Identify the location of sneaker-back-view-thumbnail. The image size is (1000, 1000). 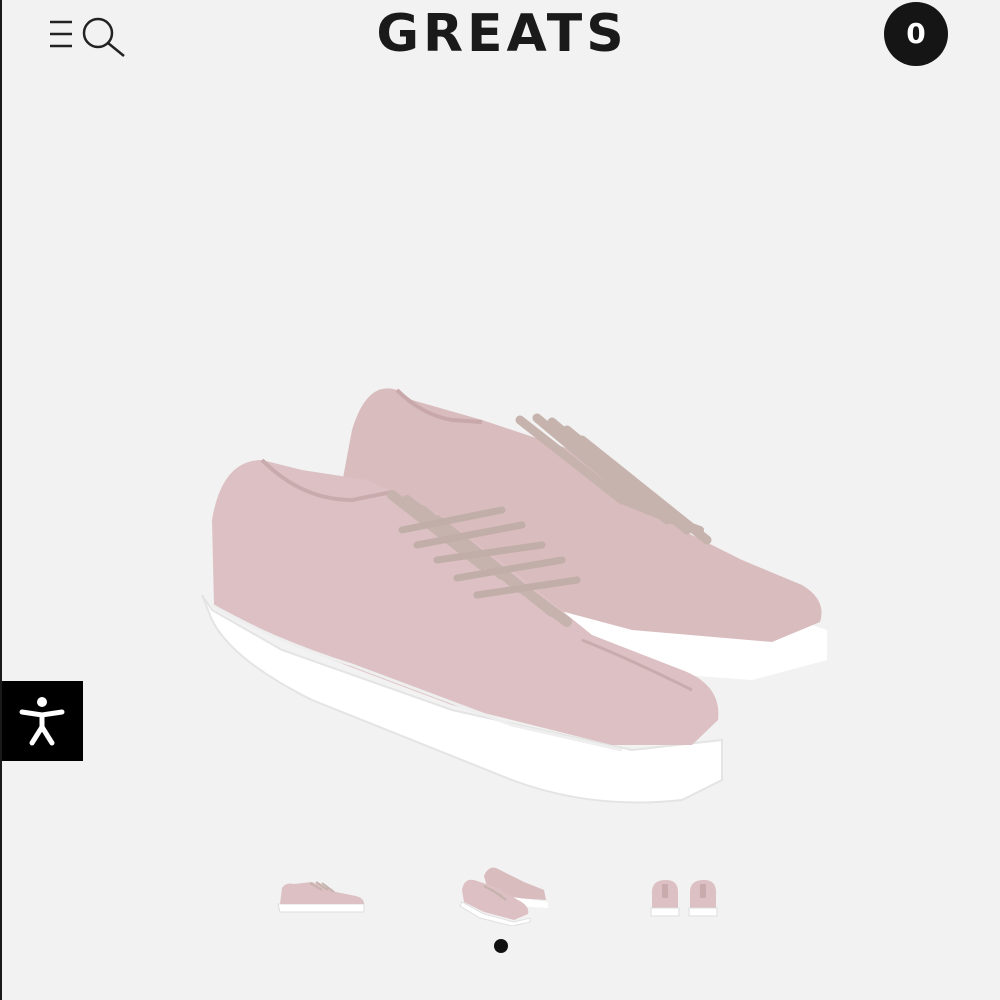
(684, 898).